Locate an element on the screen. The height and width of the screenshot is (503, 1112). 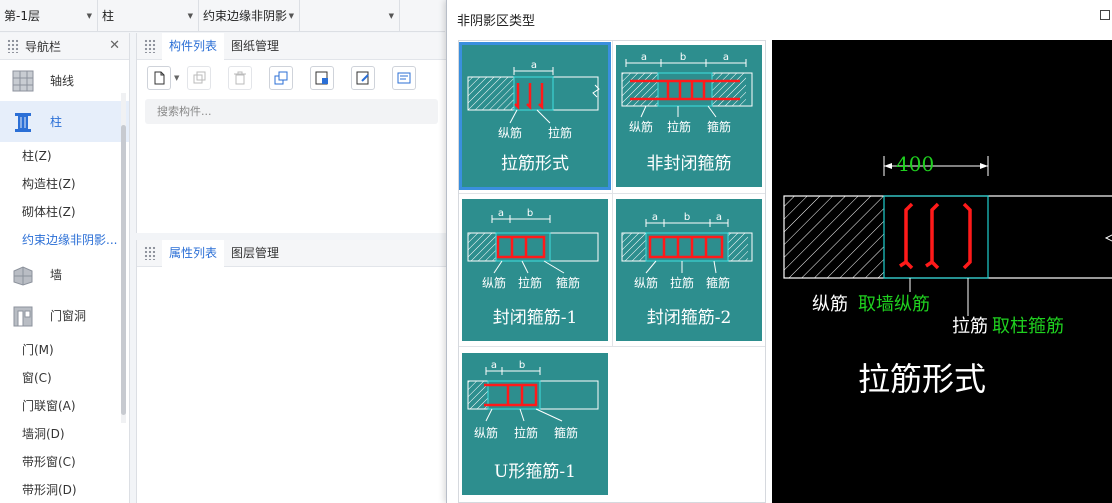
floor-dropdown-value: 第-1层 is located at coordinates (22, 16).